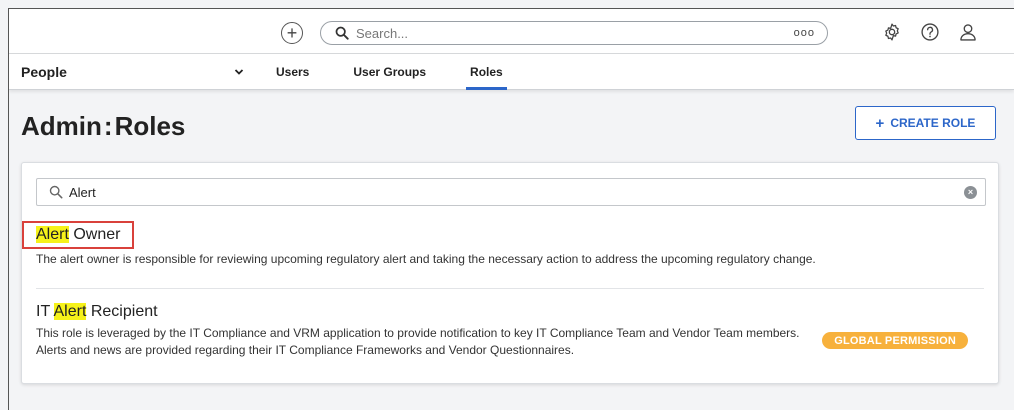  I want to click on page-title-prefix: Admin, so click(61, 126).